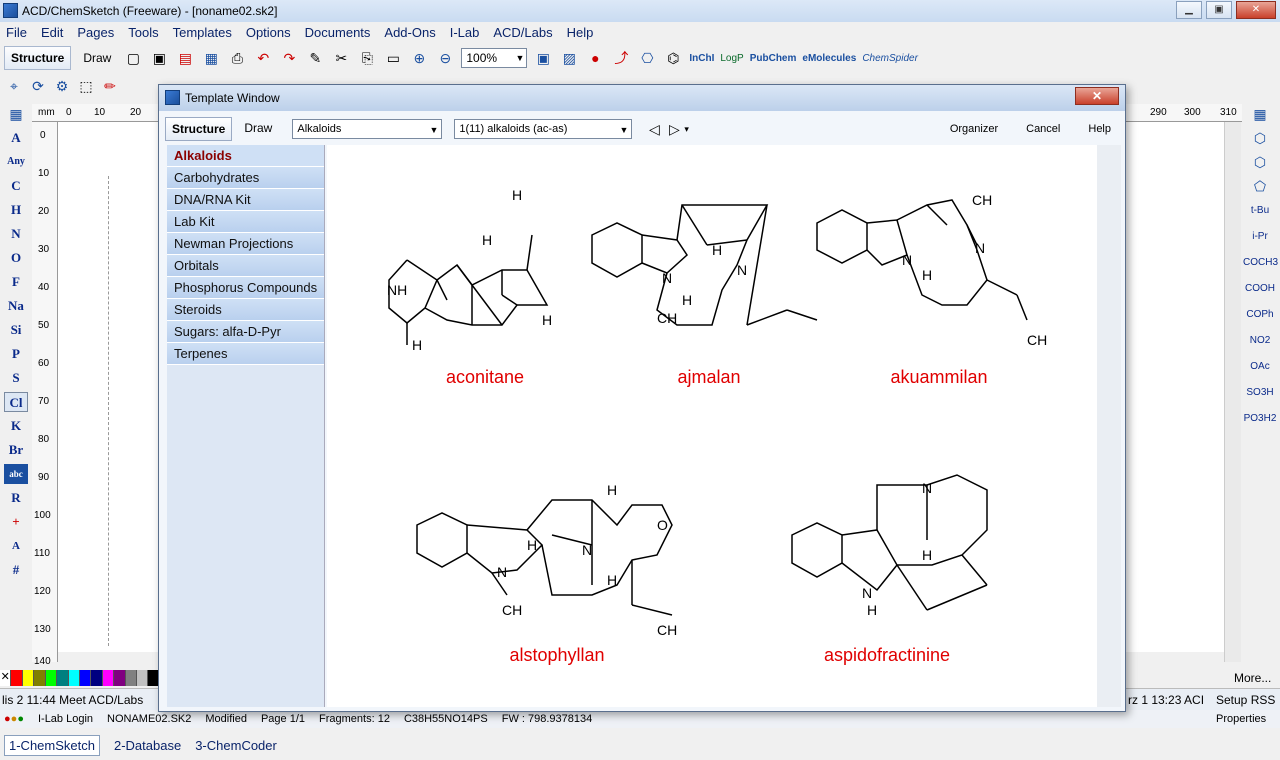  I want to click on cut-icon: ✂, so click(341, 58).